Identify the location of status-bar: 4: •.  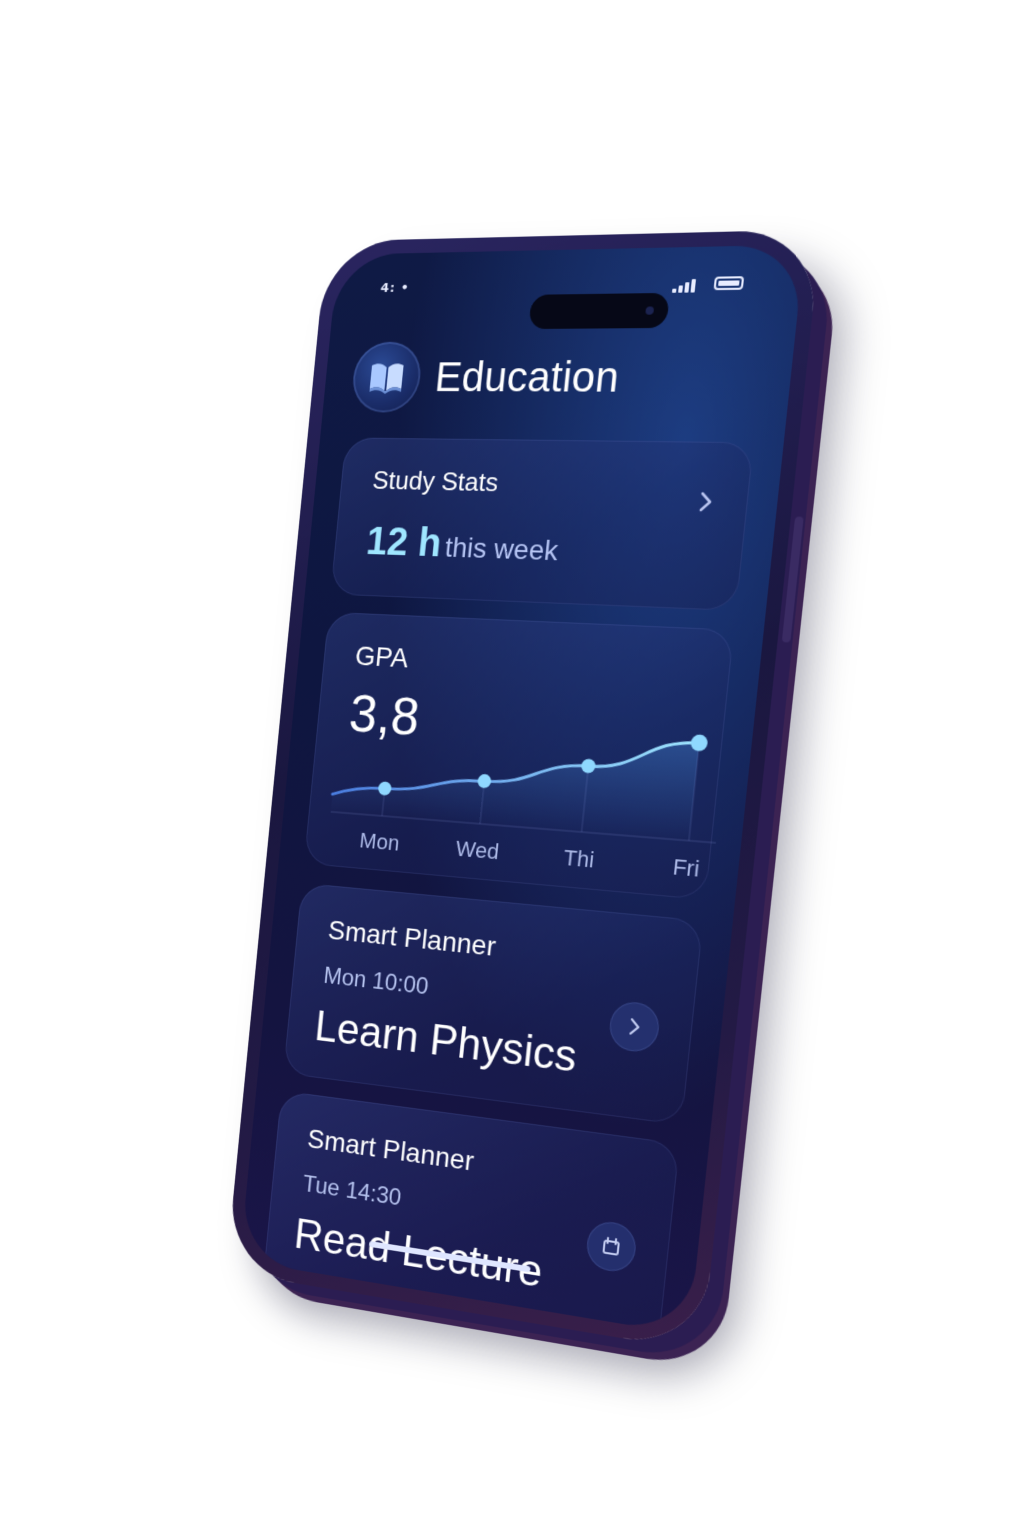
(569, 301).